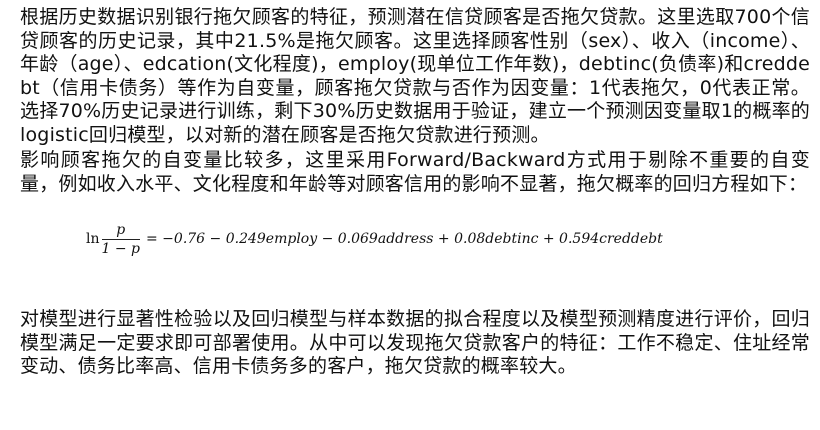 The width and height of the screenshot is (820, 430). I want to click on equation-ln: ln, so click(93, 239).